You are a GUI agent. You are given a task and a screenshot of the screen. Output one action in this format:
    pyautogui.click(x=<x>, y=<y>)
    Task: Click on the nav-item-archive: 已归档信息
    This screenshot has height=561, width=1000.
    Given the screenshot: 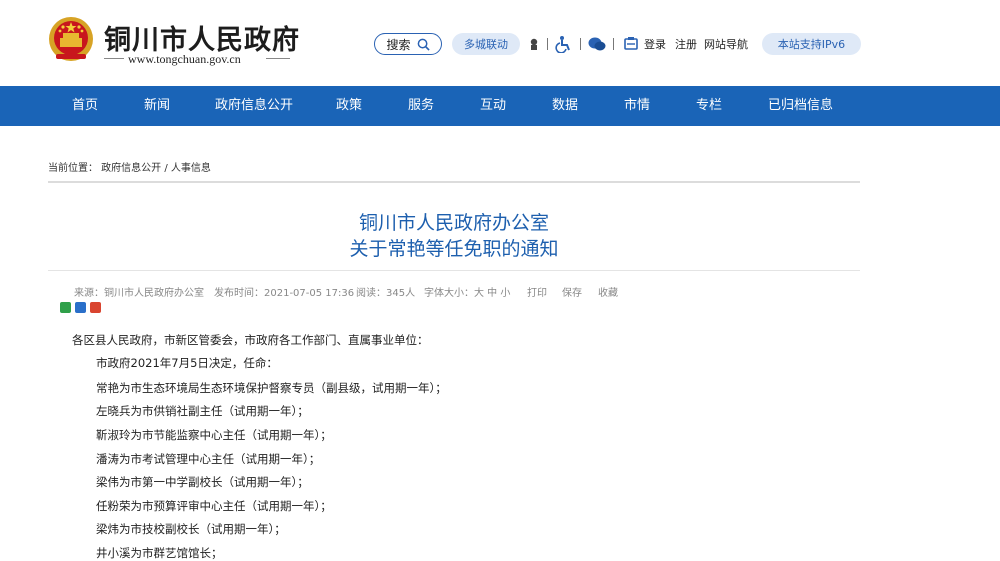 What is the action you would take?
    pyautogui.click(x=800, y=106)
    